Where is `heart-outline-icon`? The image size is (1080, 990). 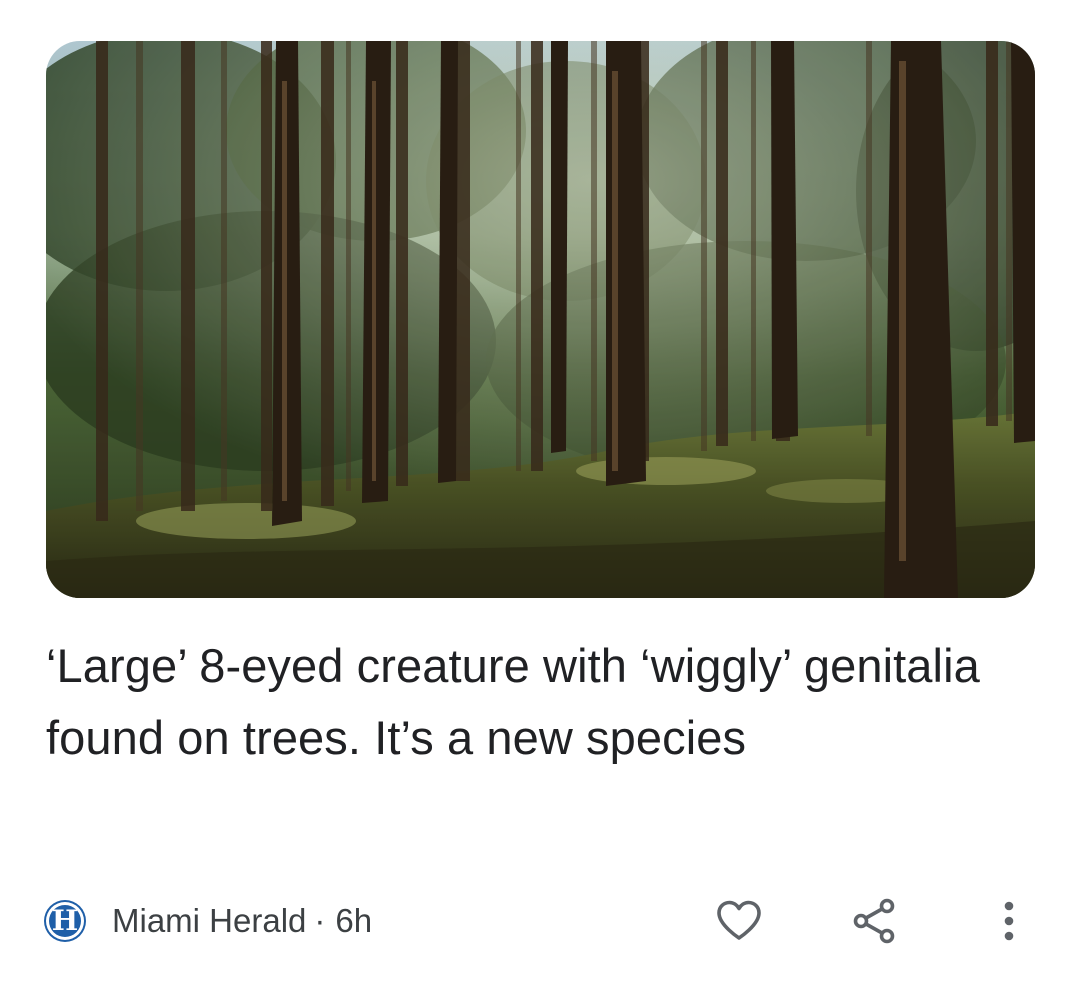 heart-outline-icon is located at coordinates (739, 920).